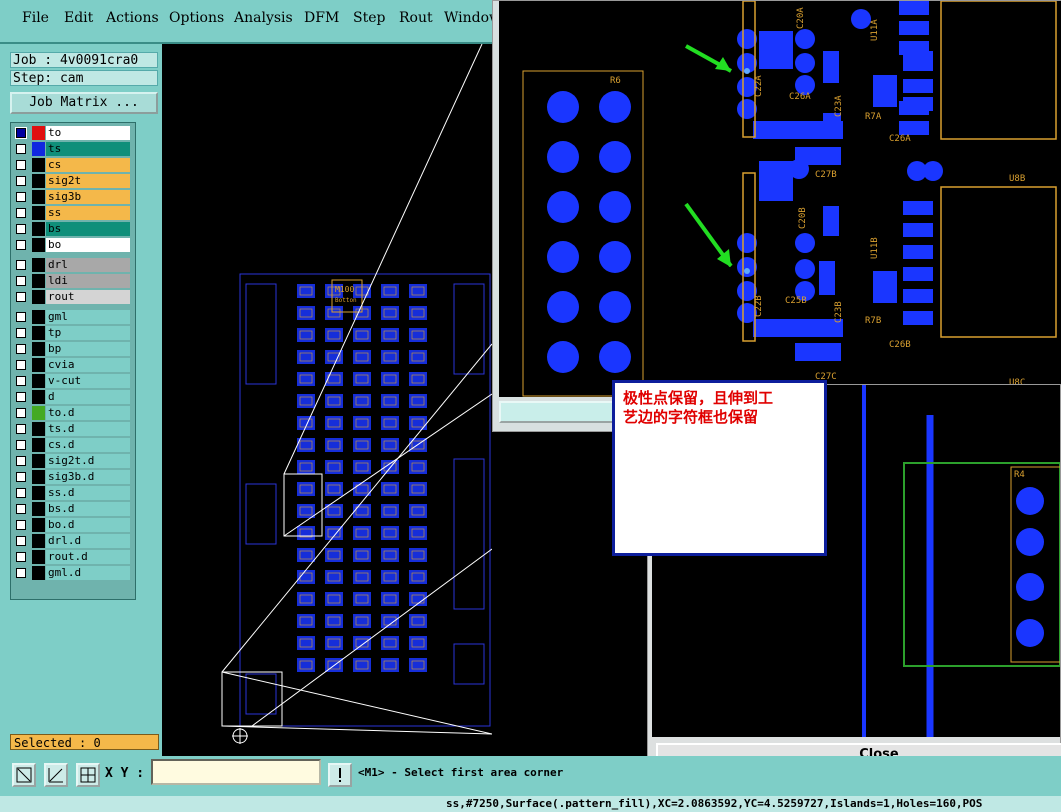  Describe the element at coordinates (88, 349) in the screenshot. I see `layer-name: bp` at that location.